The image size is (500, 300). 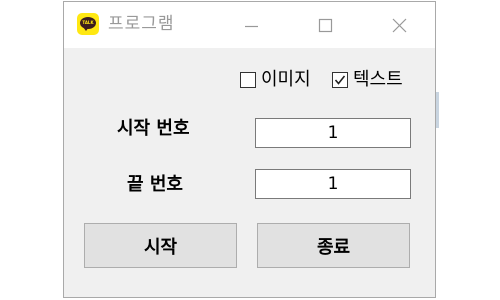 What do you see at coordinates (437, 110) in the screenshot?
I see `background-window-edge` at bounding box center [437, 110].